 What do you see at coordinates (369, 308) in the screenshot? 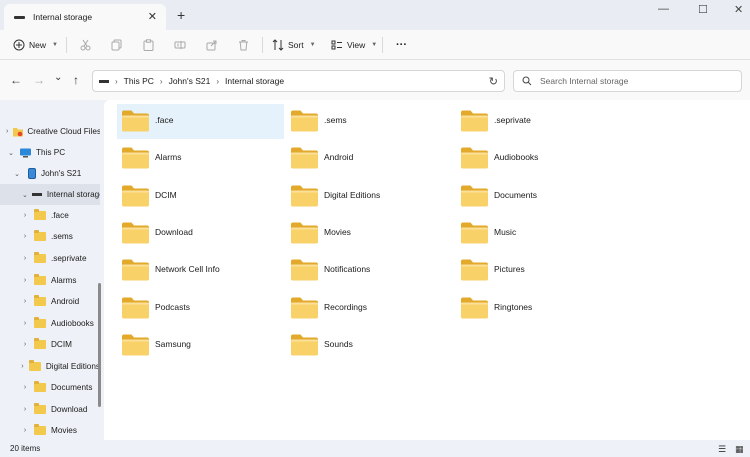
I see `folder-item: Recordings` at bounding box center [369, 308].